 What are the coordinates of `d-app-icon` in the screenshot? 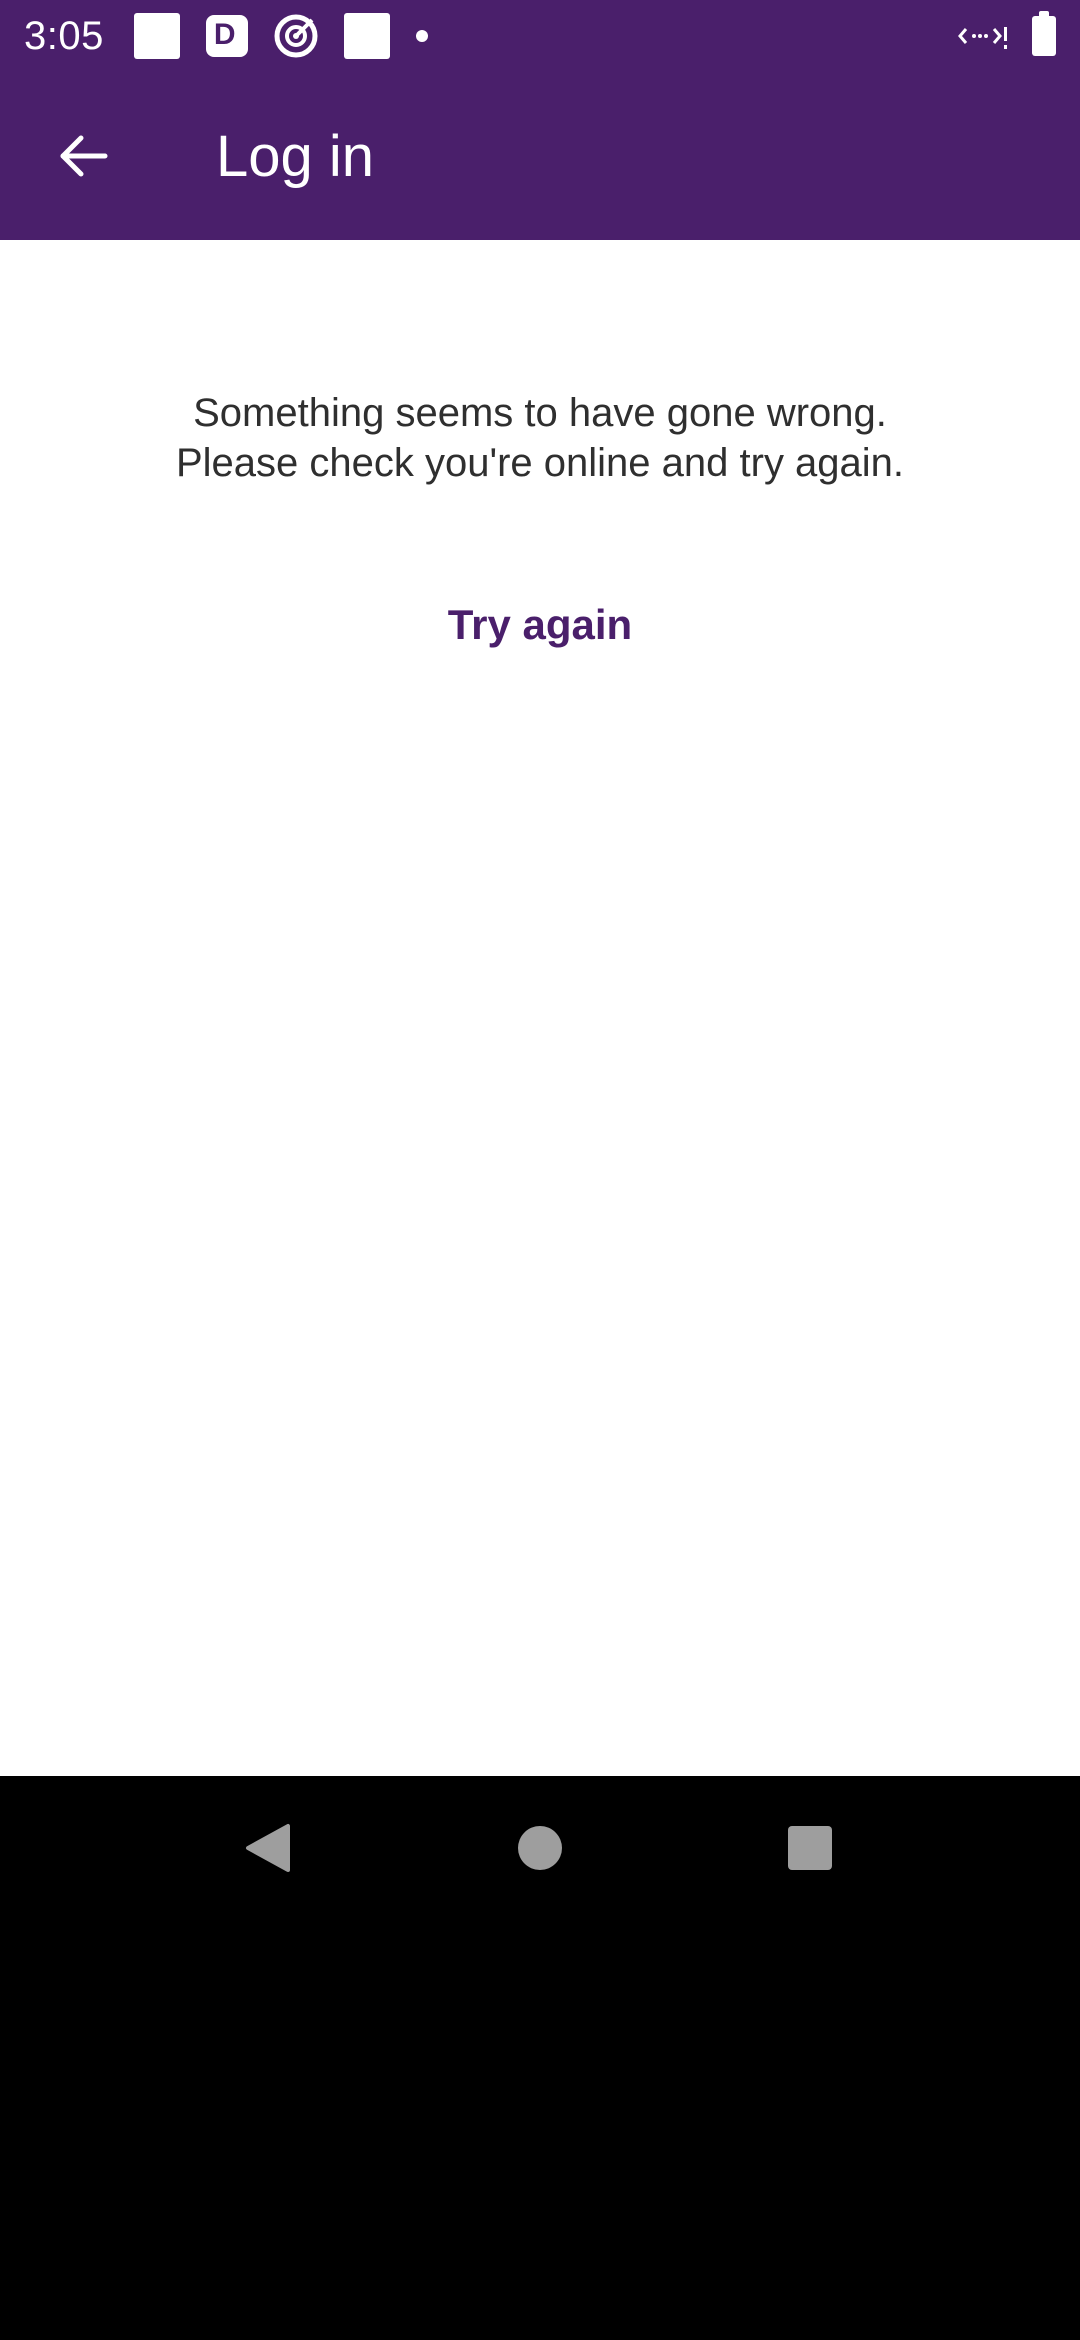 It's located at (226, 36).